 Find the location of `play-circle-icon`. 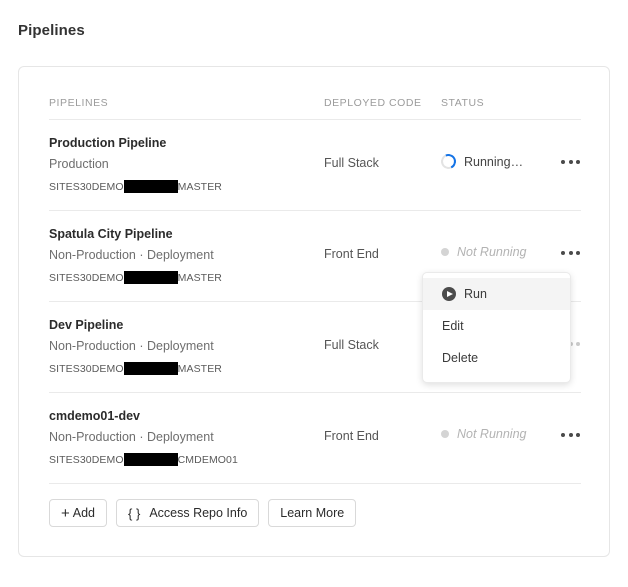

play-circle-icon is located at coordinates (449, 294).